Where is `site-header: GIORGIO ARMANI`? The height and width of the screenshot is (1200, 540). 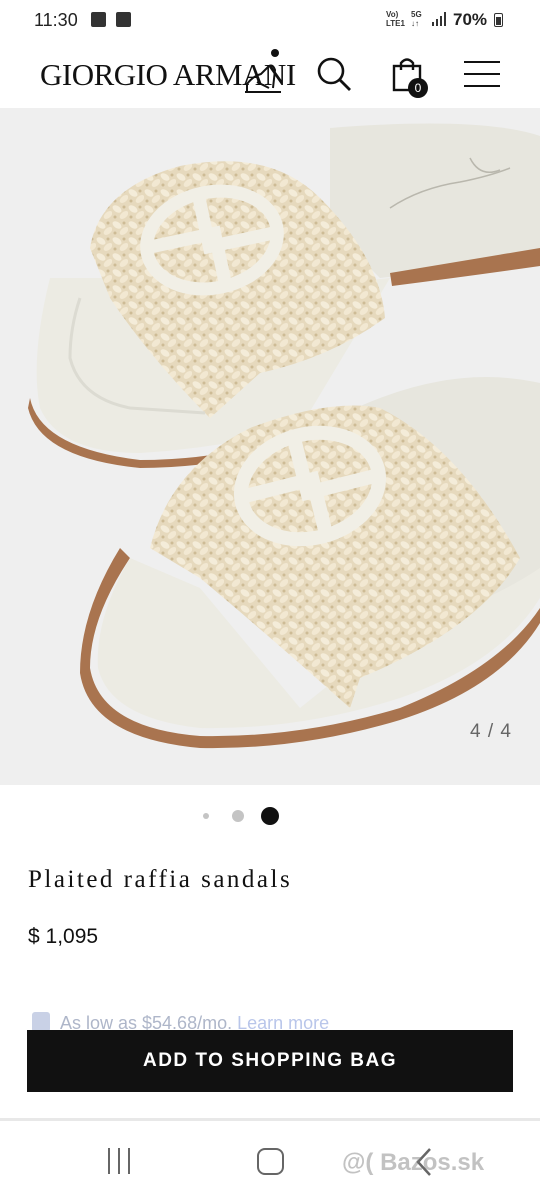
site-header: GIORGIO ARMANI is located at coordinates (270, 74).